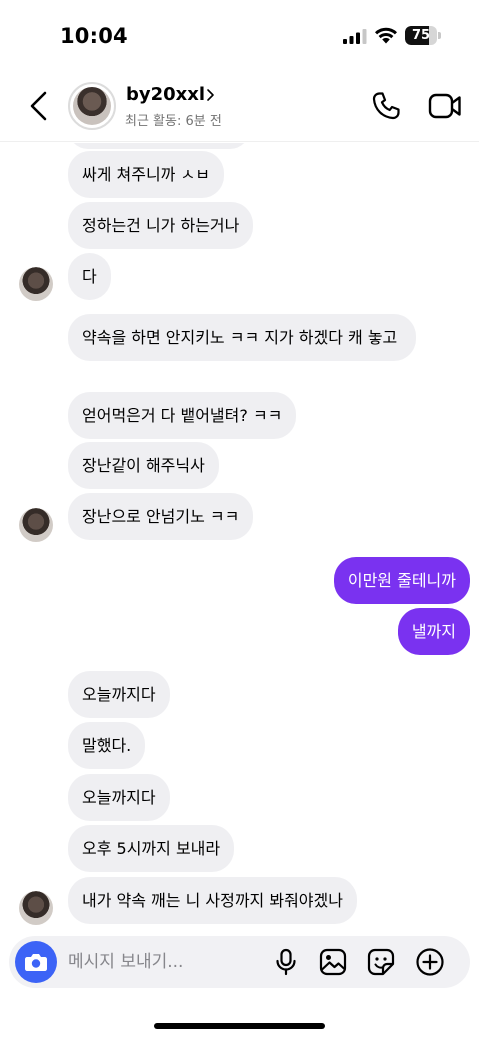 This screenshot has width=479, height=1040. I want to click on status-time: 10:04, so click(94, 36).